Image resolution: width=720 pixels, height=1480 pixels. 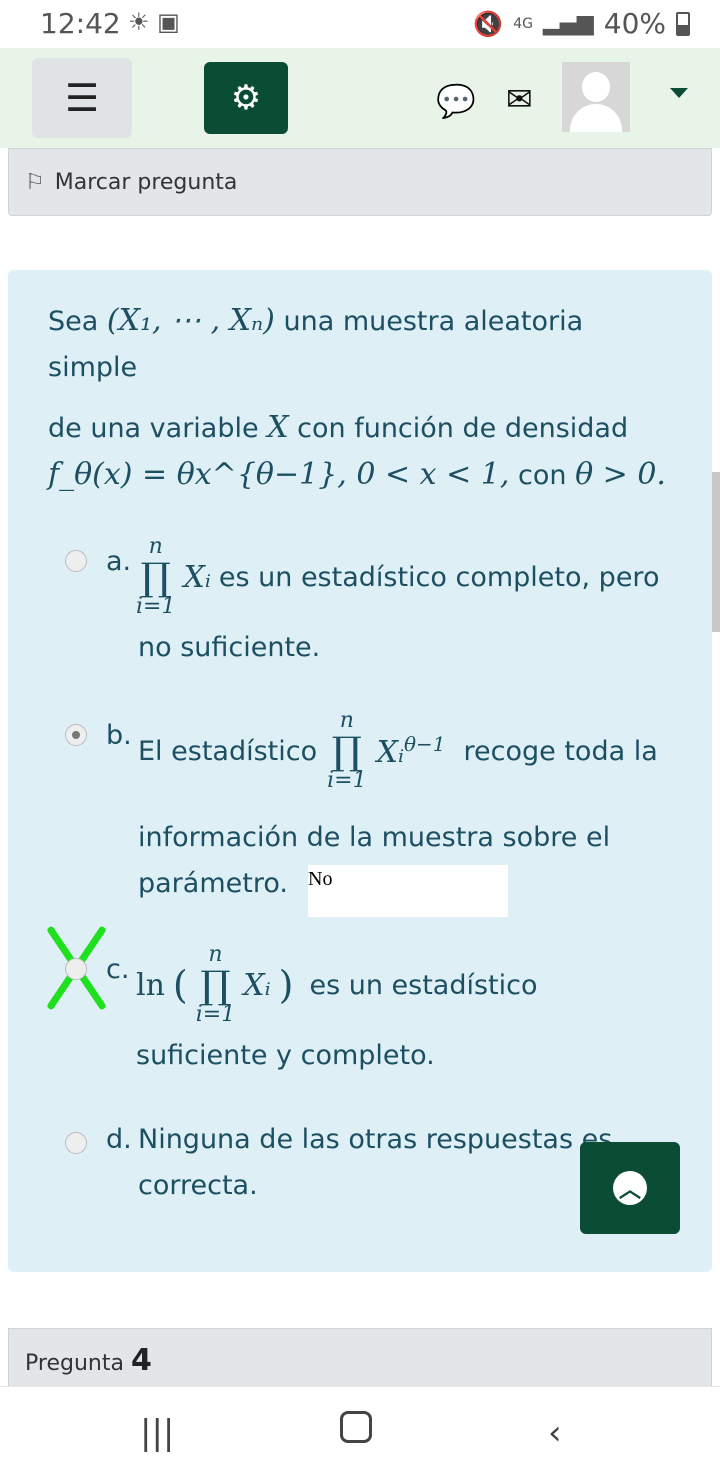 What do you see at coordinates (519, 99) in the screenshot?
I see `envelope-icon: ✉` at bounding box center [519, 99].